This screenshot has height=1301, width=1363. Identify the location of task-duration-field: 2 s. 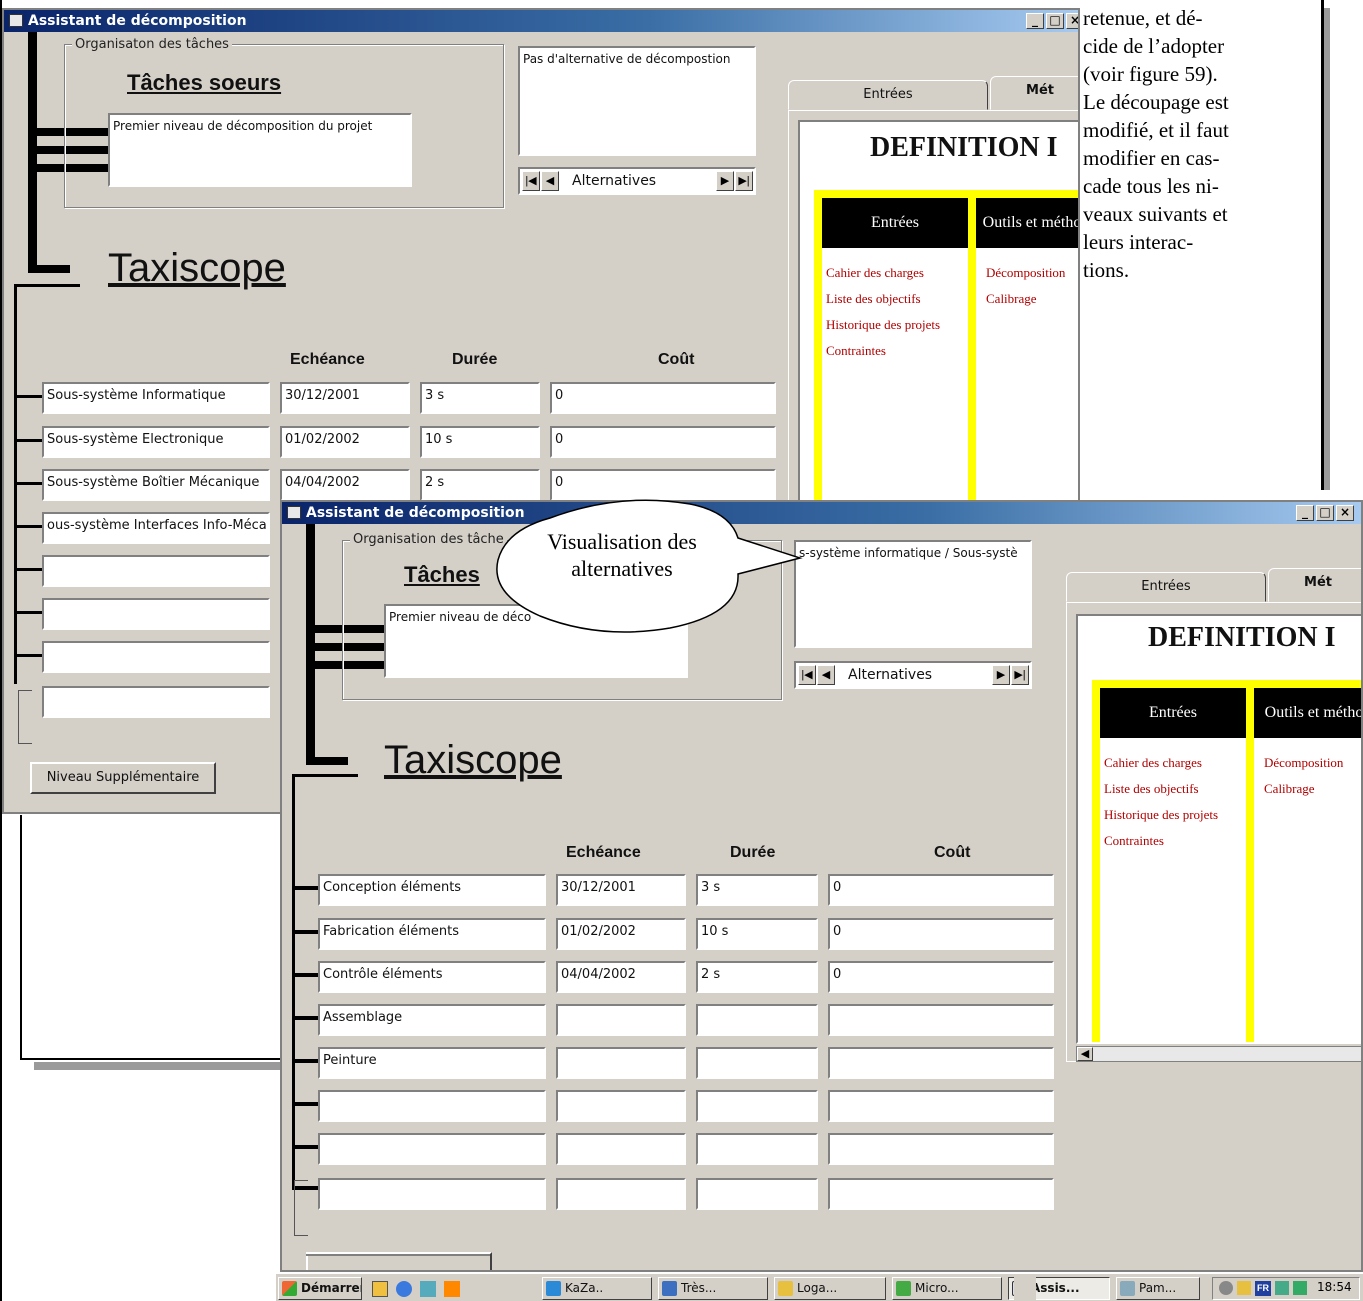
(757, 977).